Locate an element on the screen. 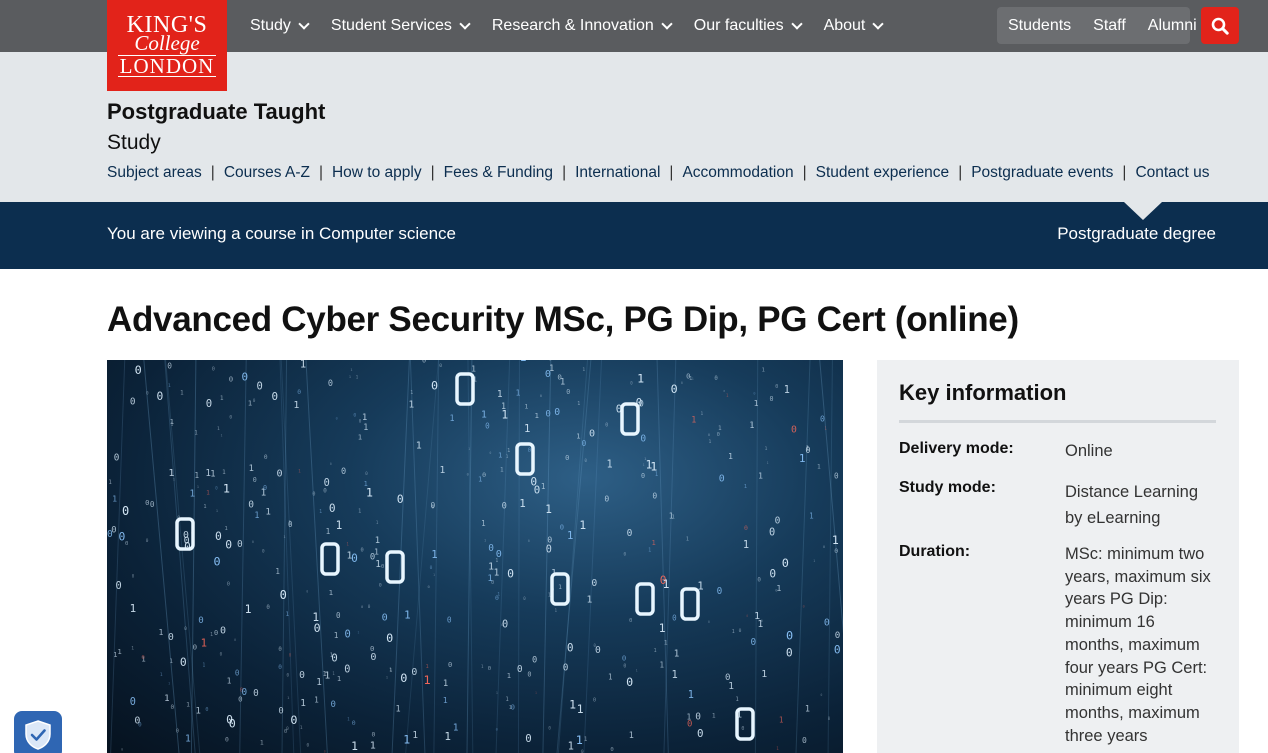  subnav-courses-a-z: Courses A-Z is located at coordinates (267, 173).